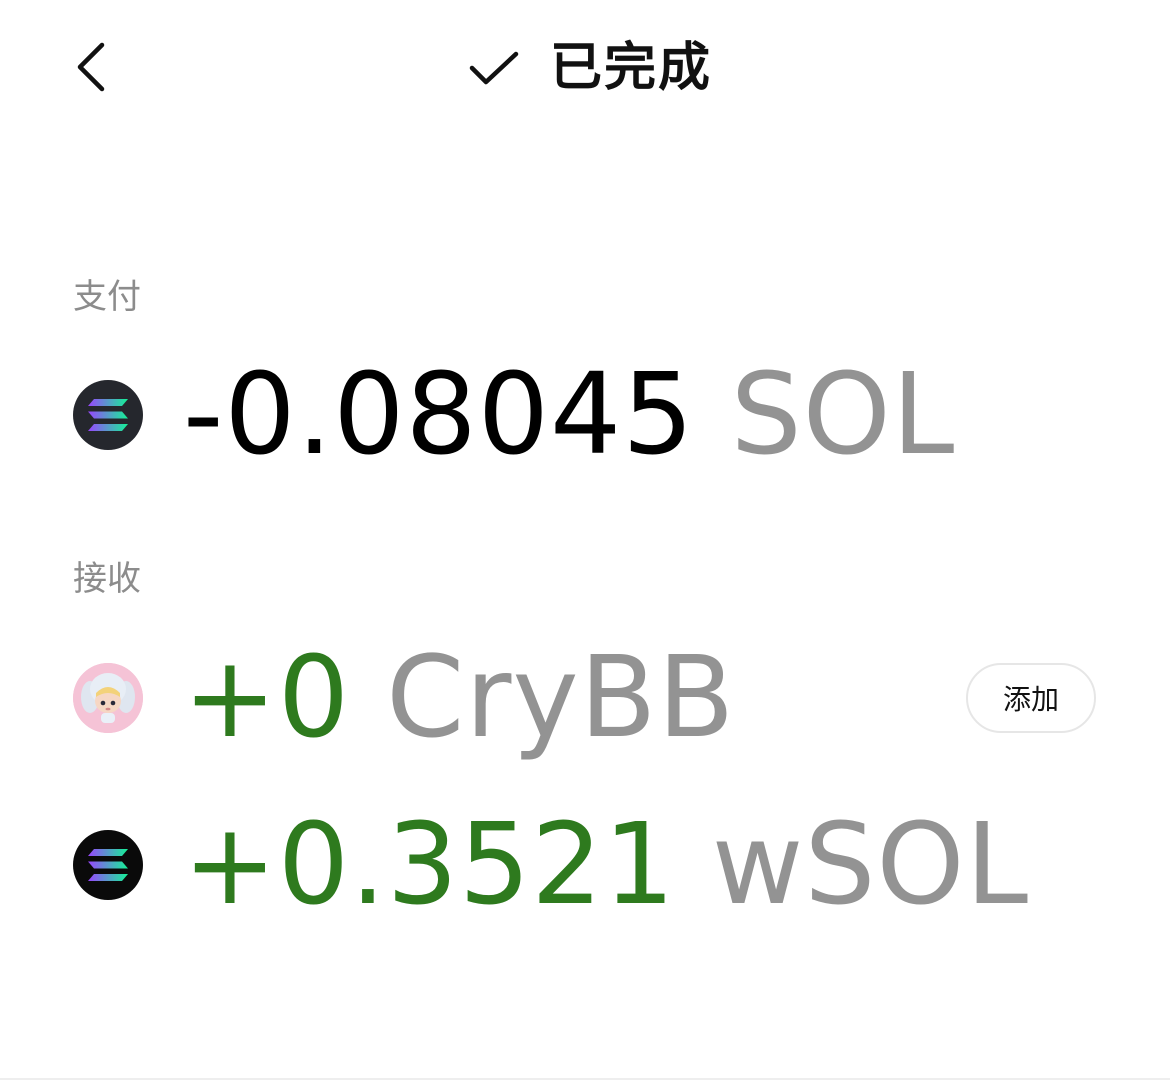 Image resolution: width=1170 pixels, height=1082 pixels. I want to click on receive-label: 接收, so click(107, 579).